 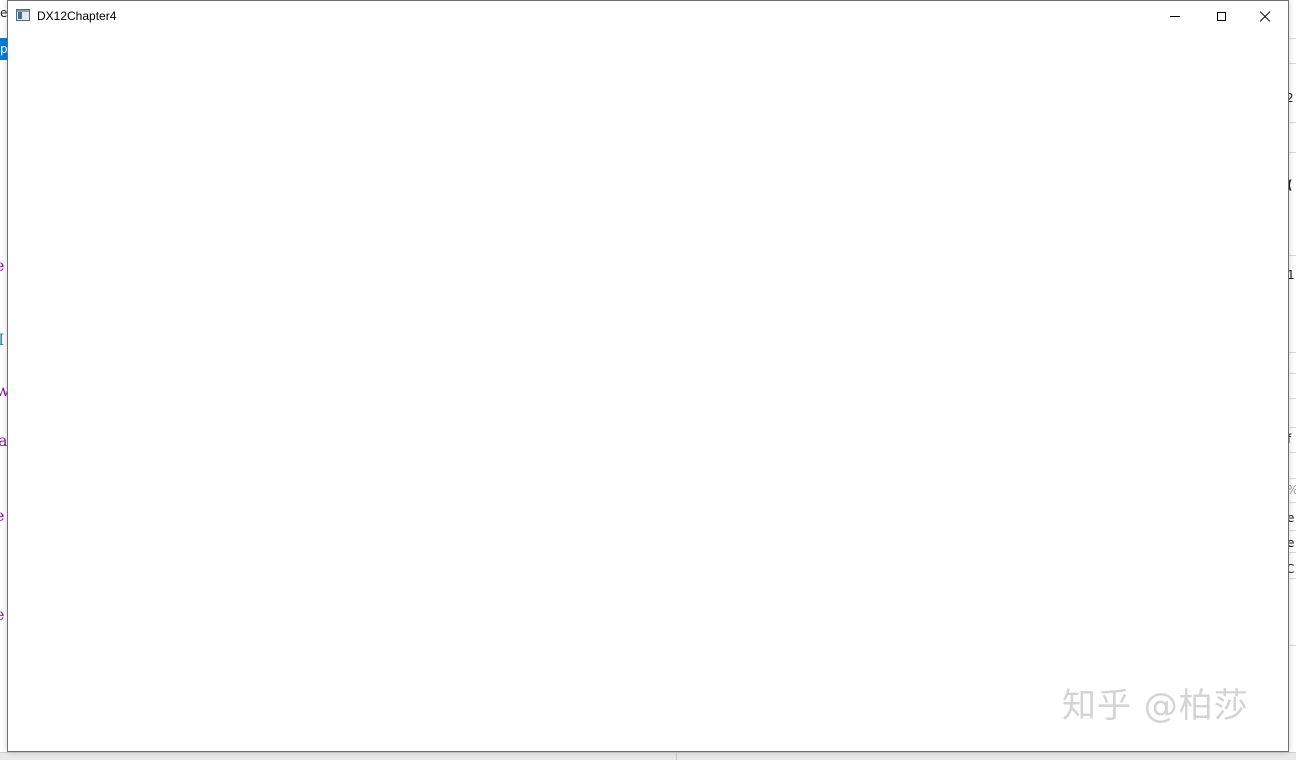 I want to click on minimize-button, so click(x=1175, y=16).